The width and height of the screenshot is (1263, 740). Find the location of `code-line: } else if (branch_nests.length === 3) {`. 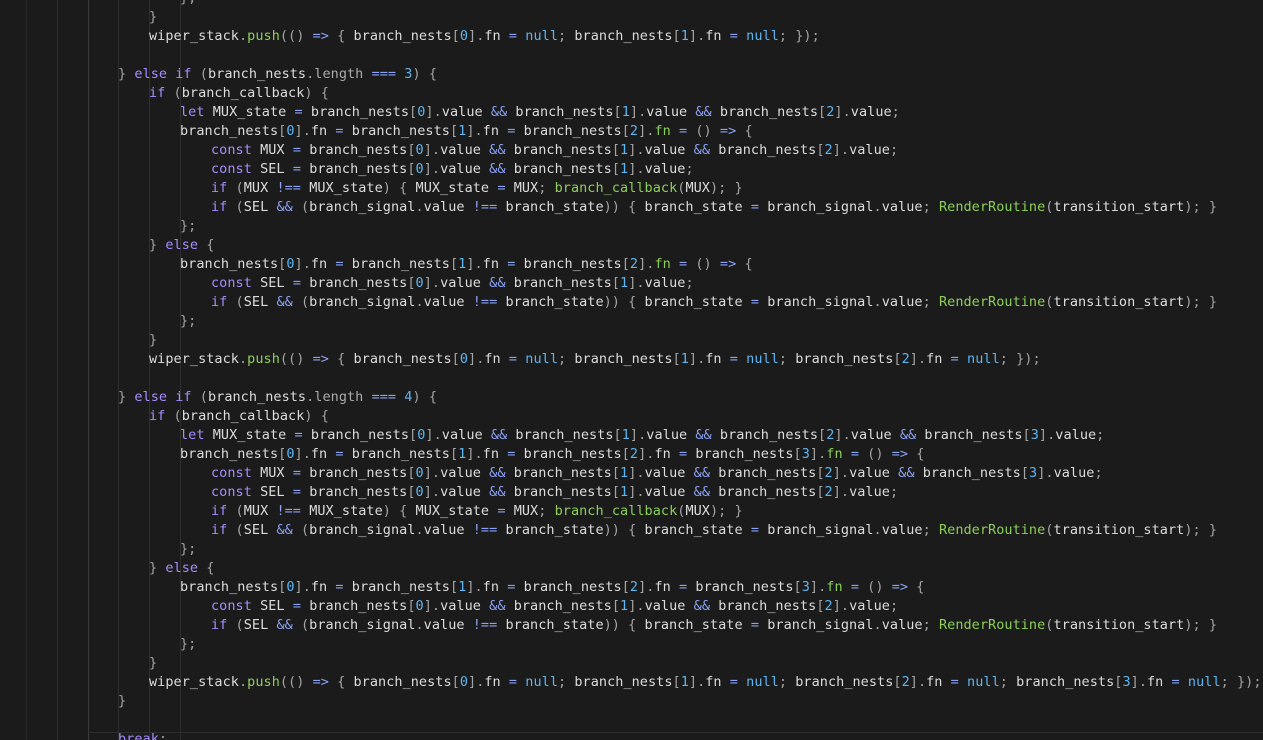

code-line: } else if (branch_nests.length === 3) { is located at coordinates (277, 74).